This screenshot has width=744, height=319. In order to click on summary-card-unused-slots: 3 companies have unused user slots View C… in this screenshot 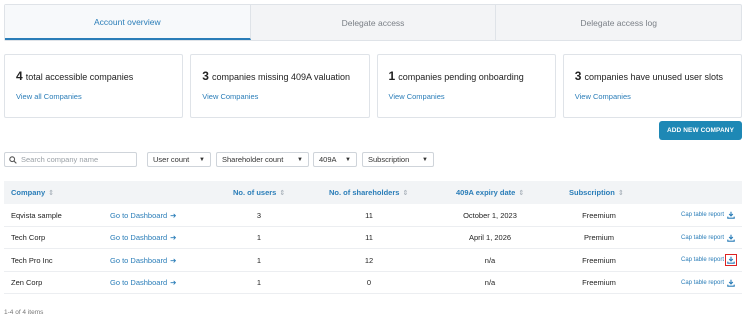, I will do `click(652, 86)`.